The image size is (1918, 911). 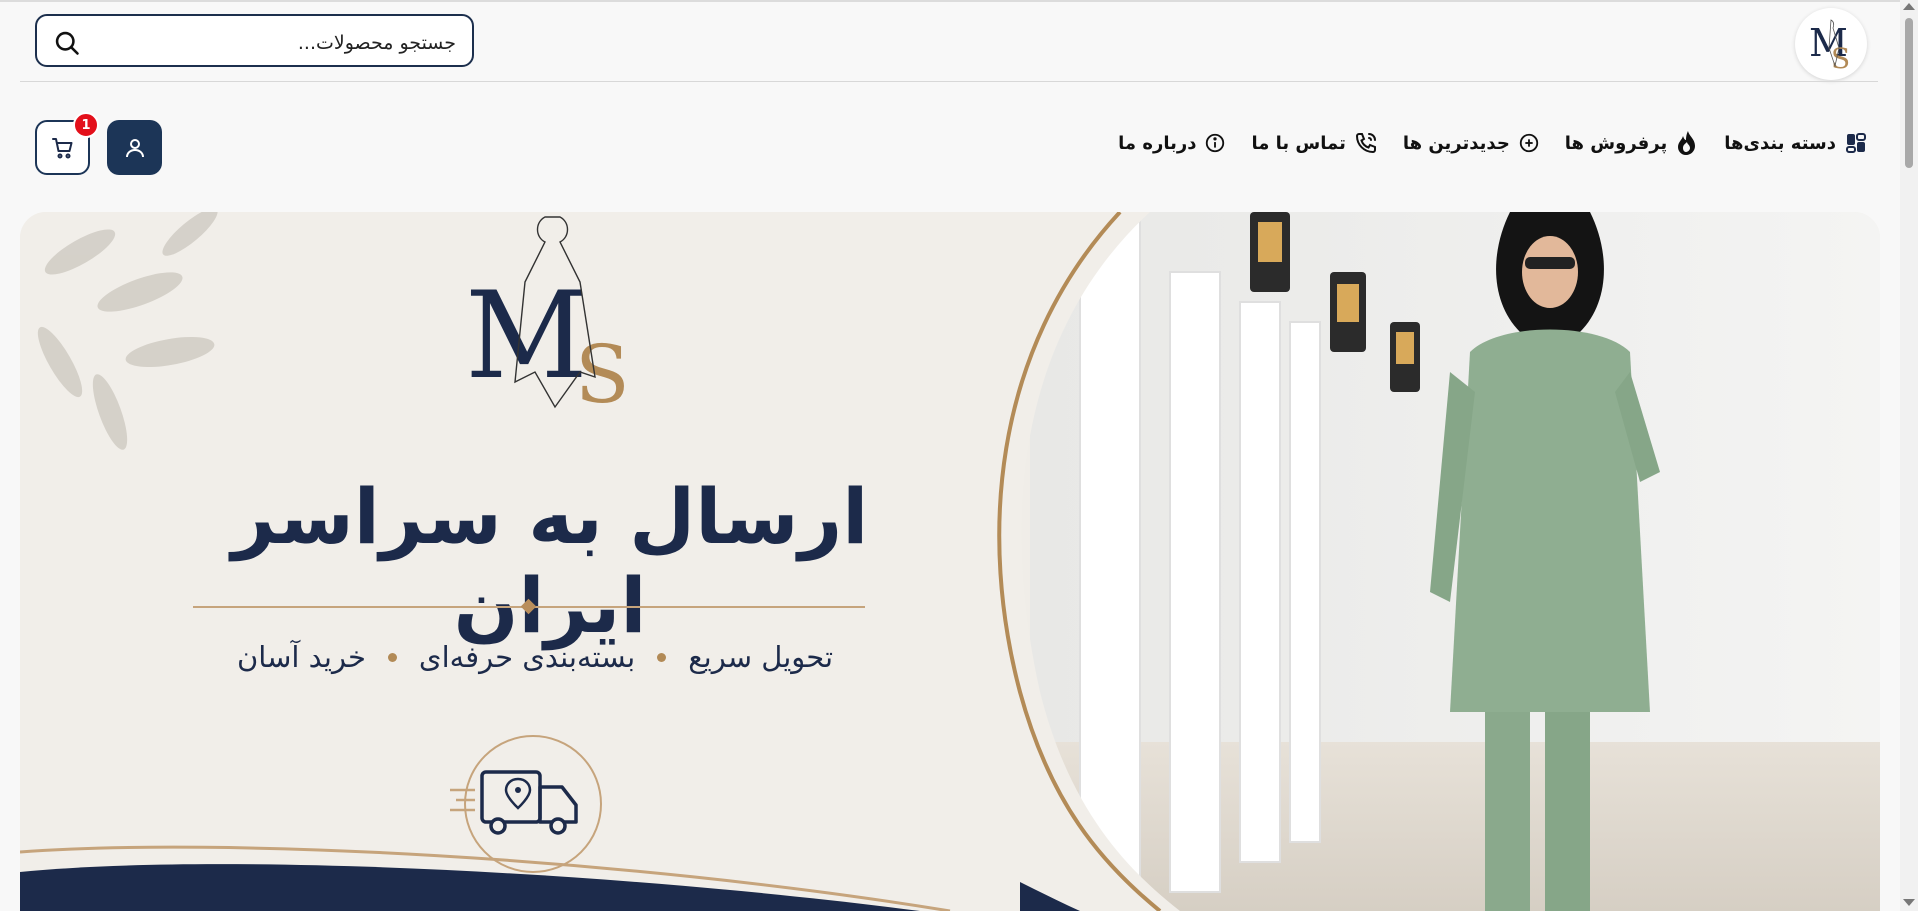 What do you see at coordinates (761, 657) in the screenshot?
I see `banner-feature: تحویل سریع` at bounding box center [761, 657].